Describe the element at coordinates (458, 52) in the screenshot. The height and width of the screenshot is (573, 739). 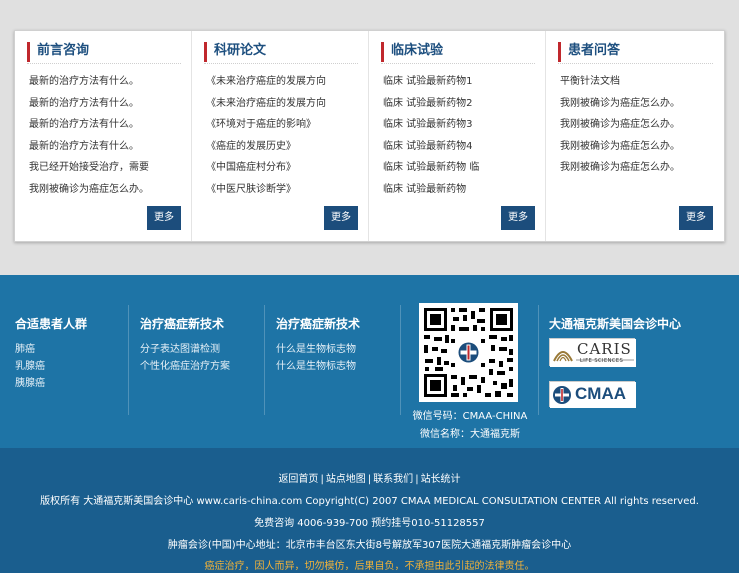
I see `card-title: 临床试验` at that location.